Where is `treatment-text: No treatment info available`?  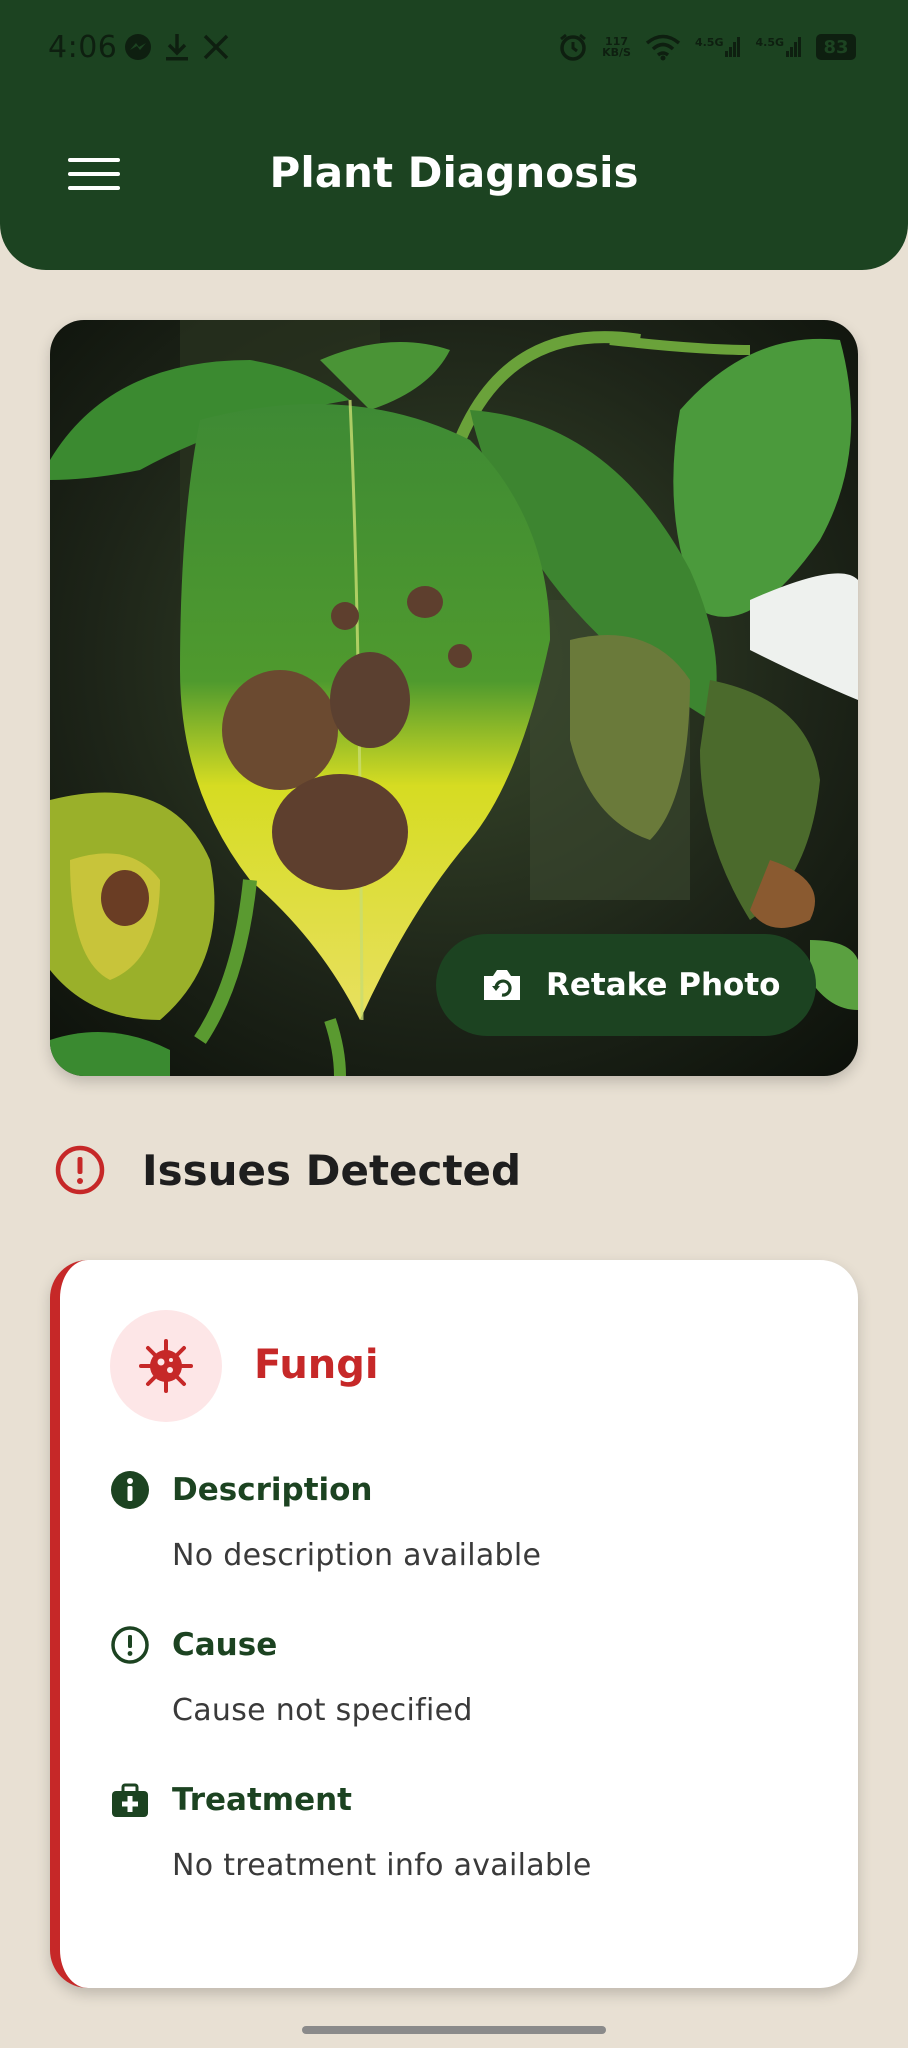 treatment-text: No treatment info available is located at coordinates (382, 1865).